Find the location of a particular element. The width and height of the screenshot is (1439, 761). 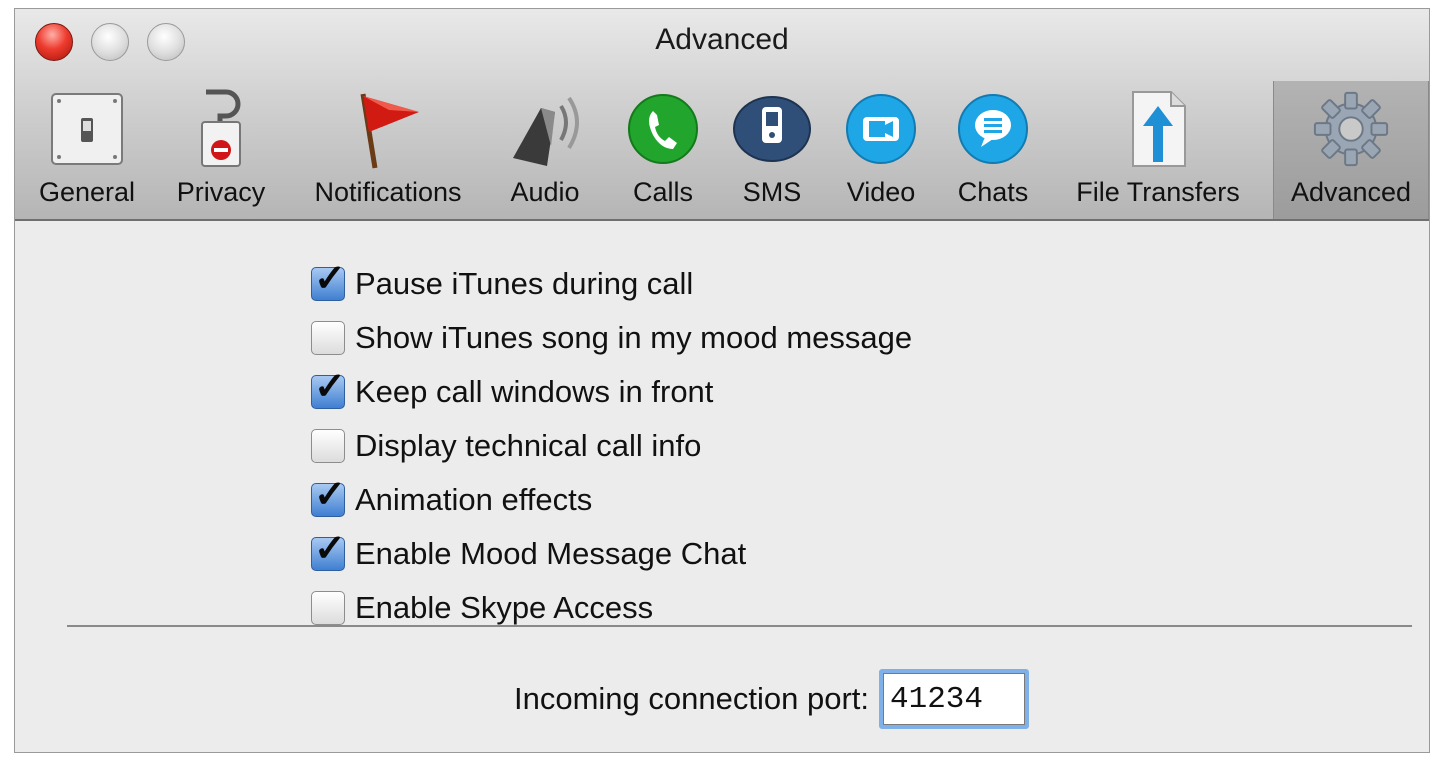

tab-label: SMS is located at coordinates (772, 192).